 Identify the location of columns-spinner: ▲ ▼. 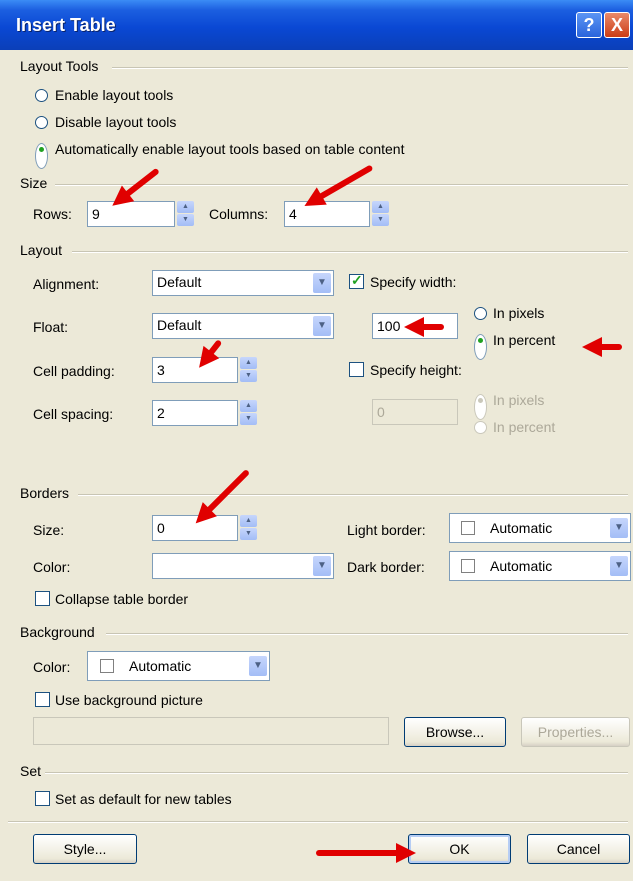
(380, 214).